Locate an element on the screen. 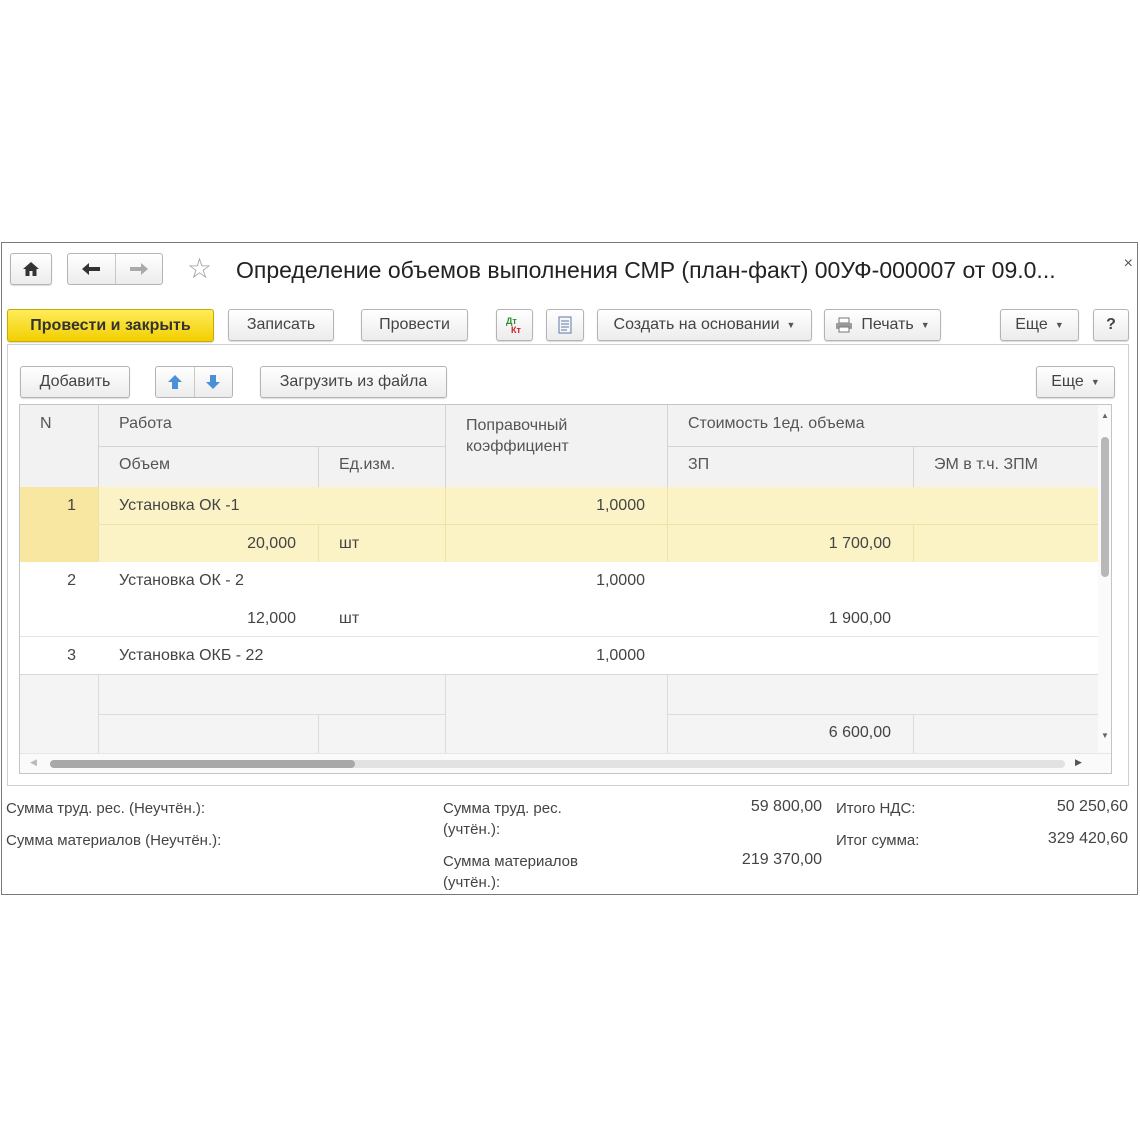  col-header-work: Работа is located at coordinates (145, 424).